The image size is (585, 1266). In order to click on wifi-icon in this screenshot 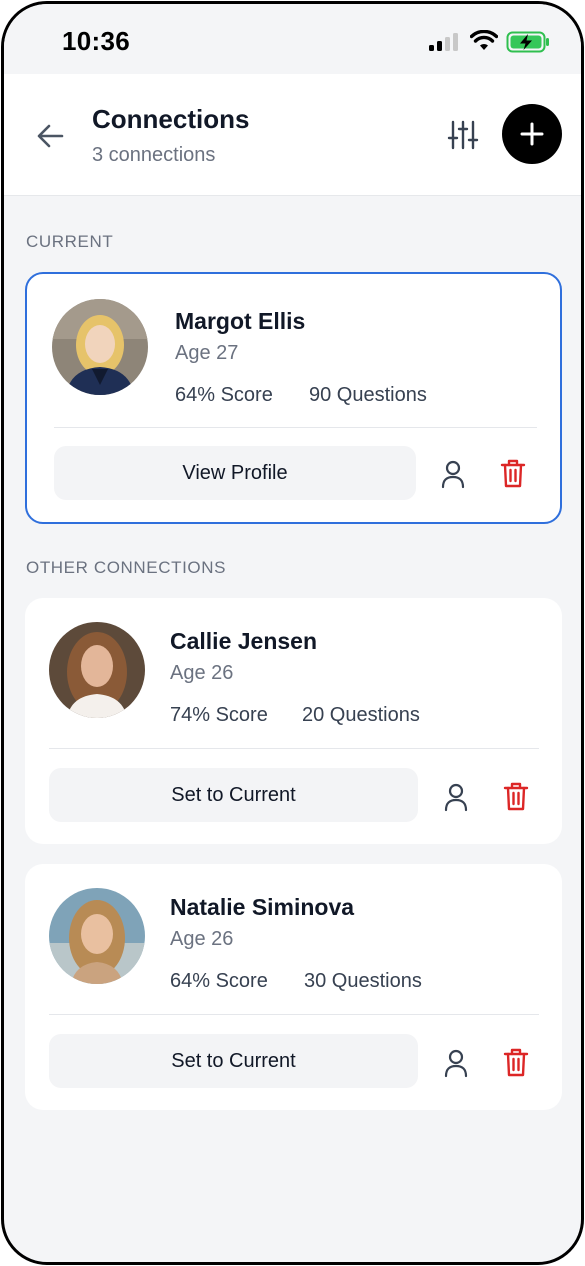, I will do `click(484, 40)`.